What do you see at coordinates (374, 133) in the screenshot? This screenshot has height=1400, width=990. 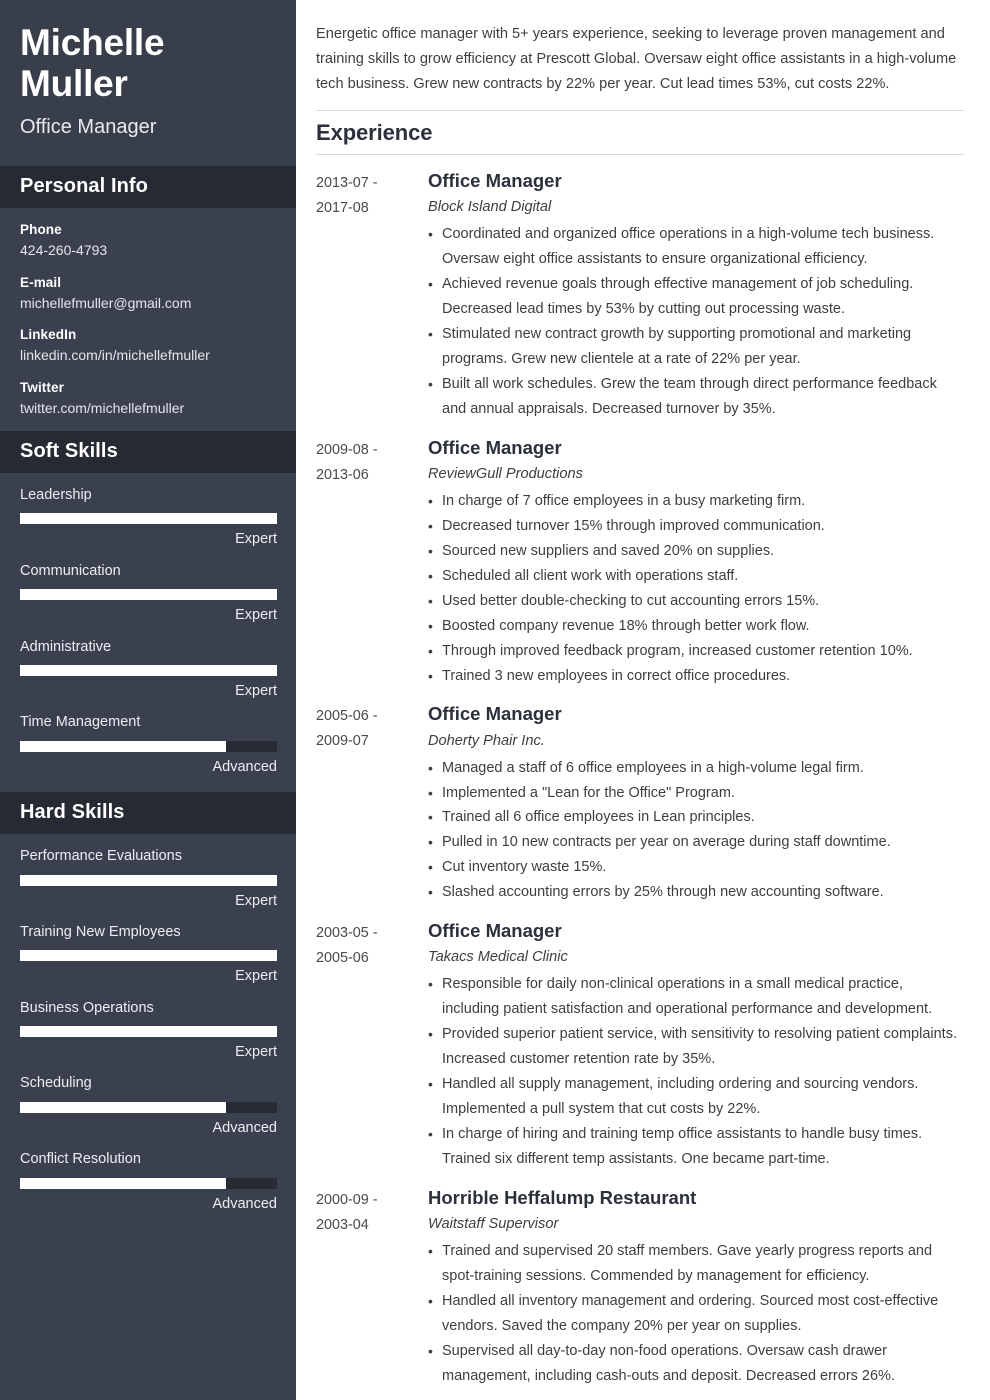 I see `experience-heading: Experience` at bounding box center [374, 133].